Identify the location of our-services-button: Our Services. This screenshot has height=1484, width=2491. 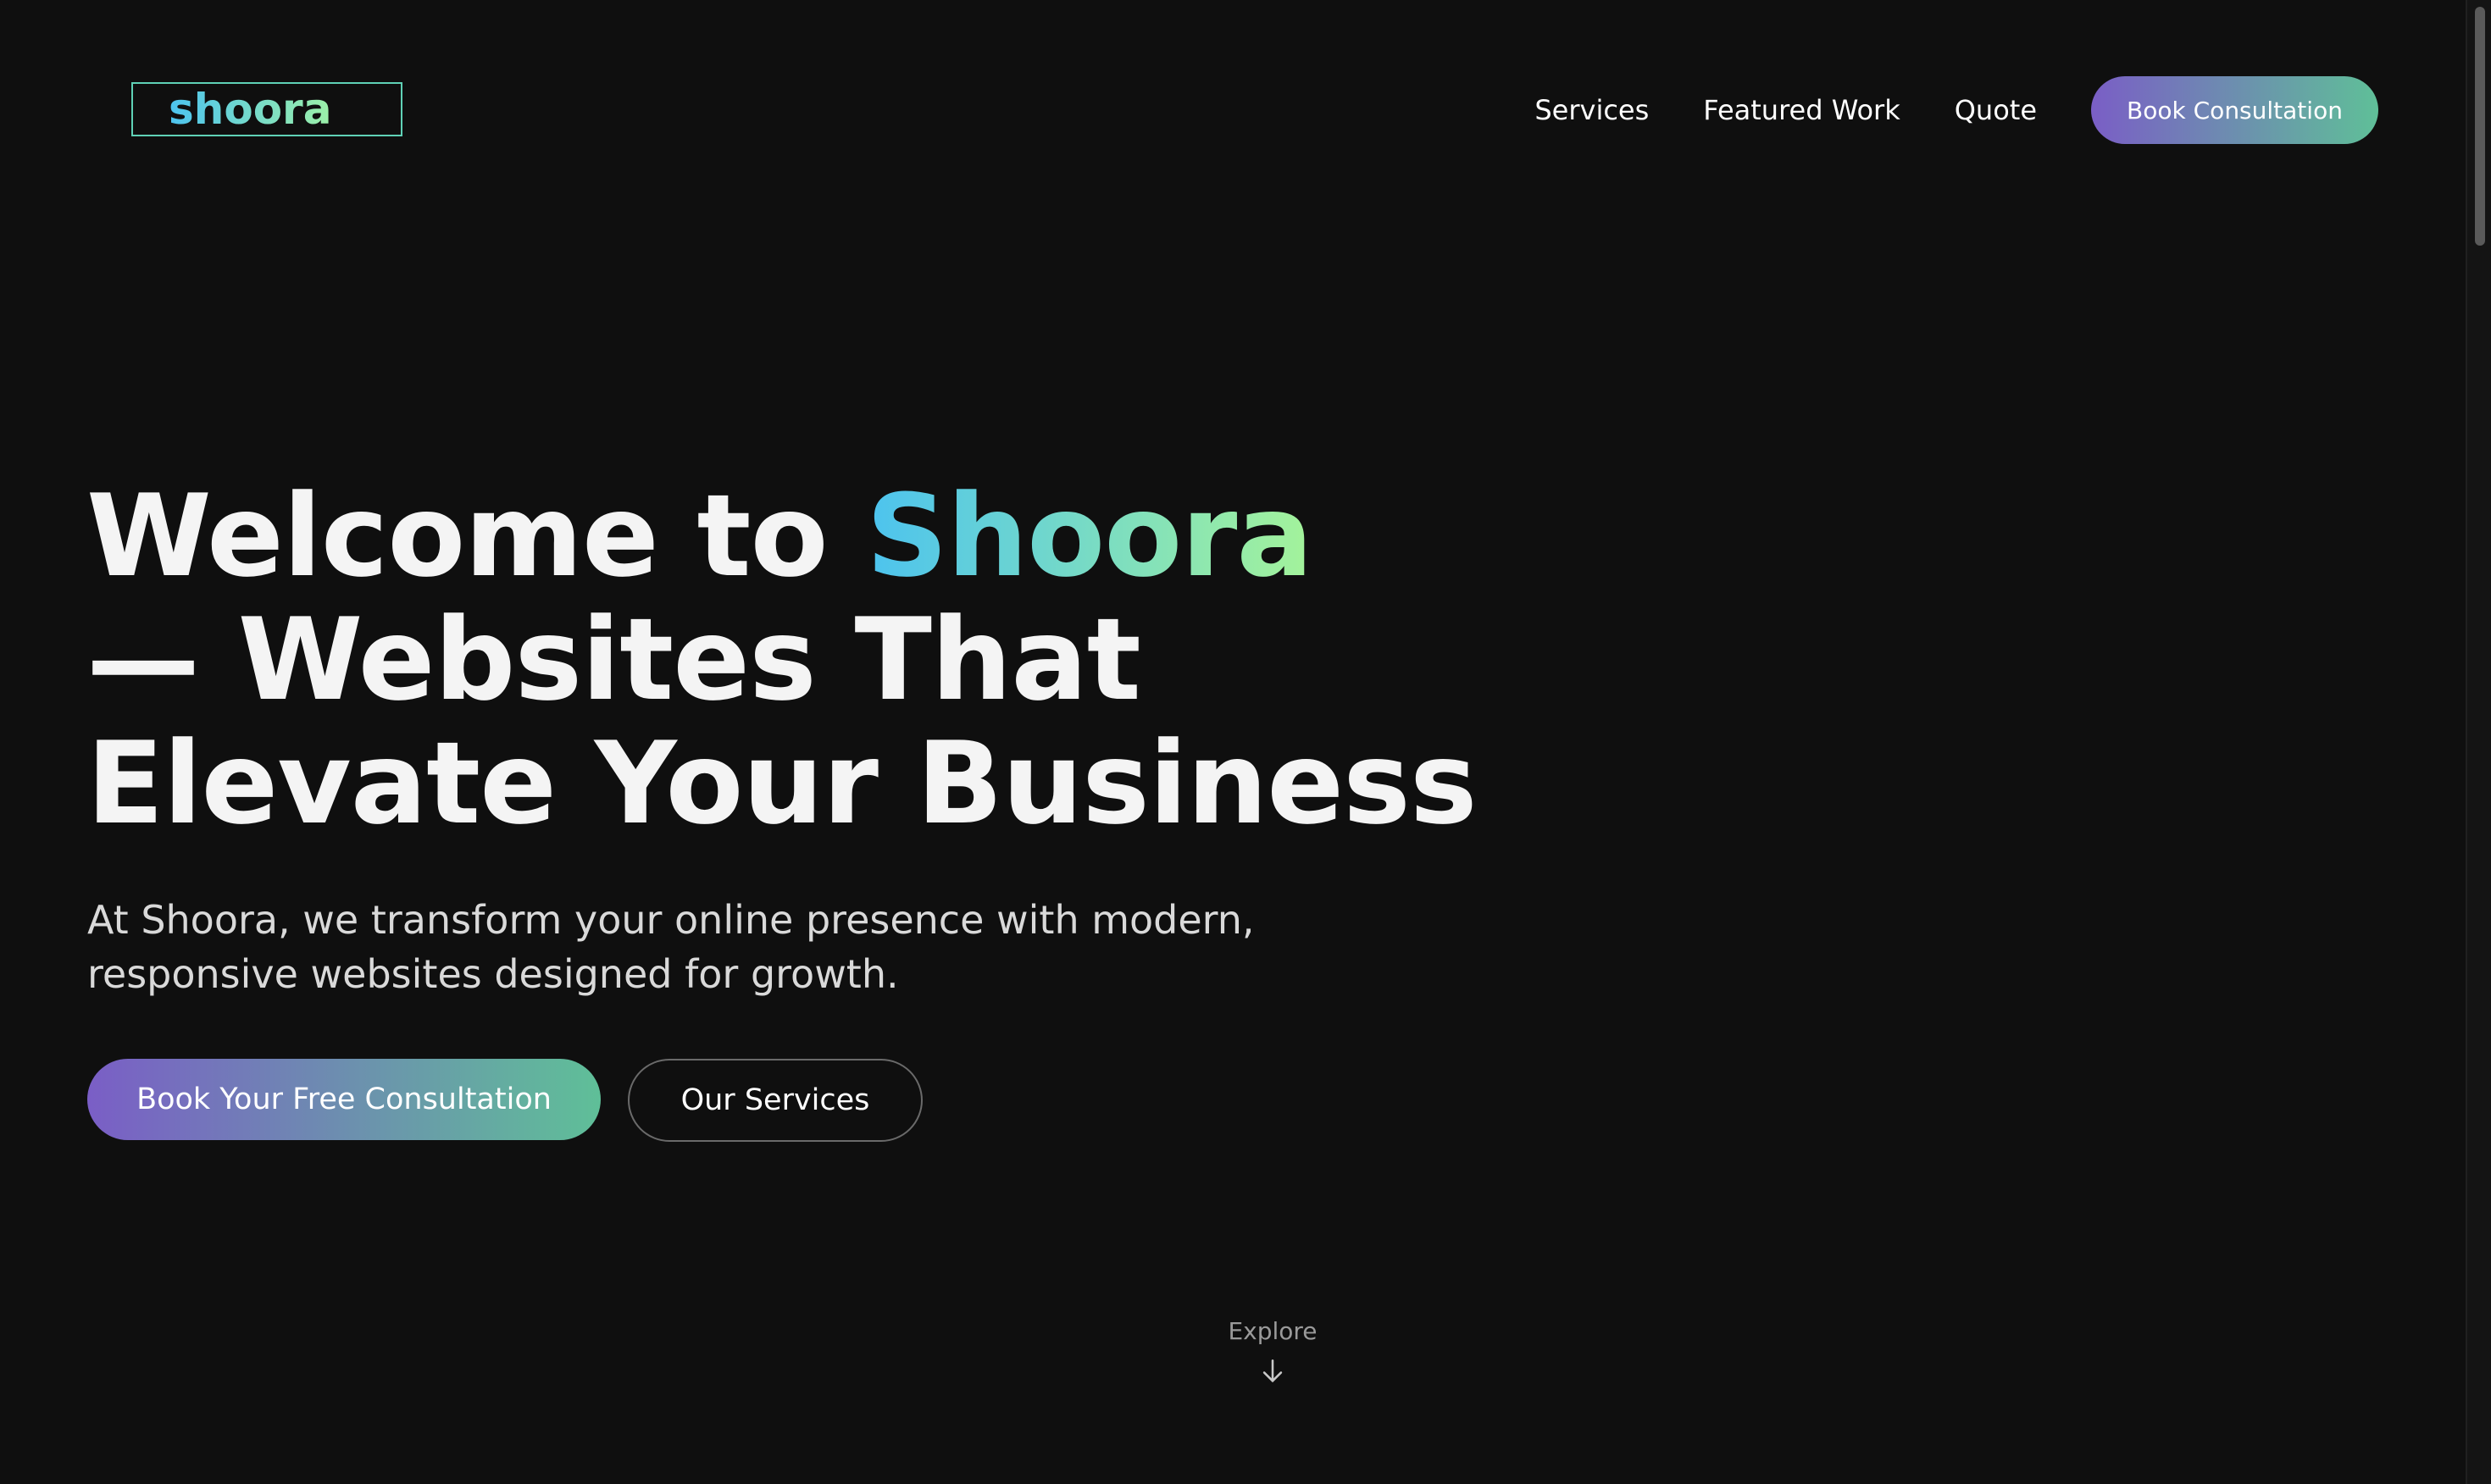
(775, 1100).